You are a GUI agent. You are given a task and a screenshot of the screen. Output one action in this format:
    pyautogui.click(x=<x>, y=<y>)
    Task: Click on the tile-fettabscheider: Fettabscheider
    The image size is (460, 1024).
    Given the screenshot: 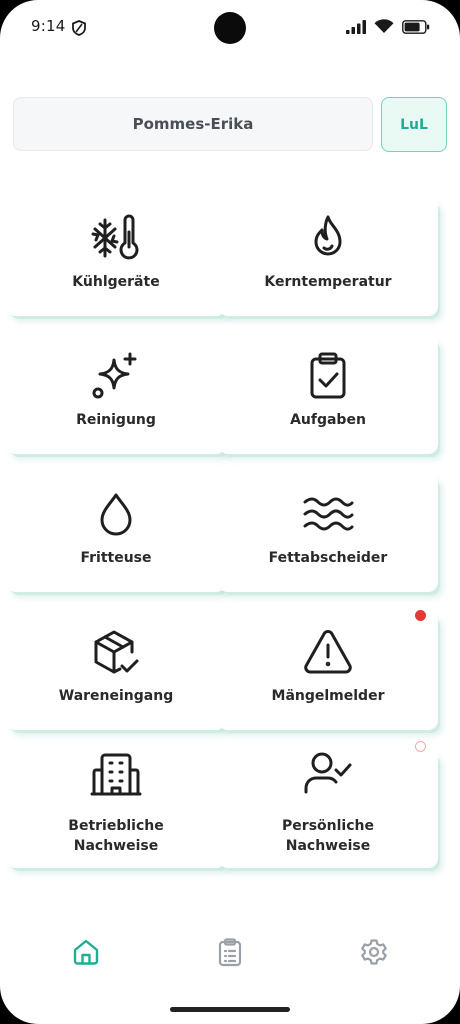 What is the action you would take?
    pyautogui.click(x=328, y=533)
    